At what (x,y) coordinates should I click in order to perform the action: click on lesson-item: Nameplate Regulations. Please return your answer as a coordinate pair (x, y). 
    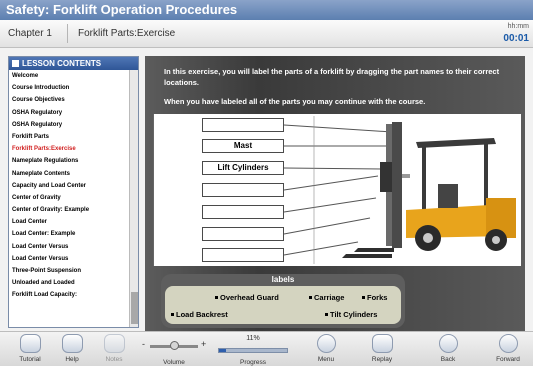
    Looking at the image, I should click on (70, 161).